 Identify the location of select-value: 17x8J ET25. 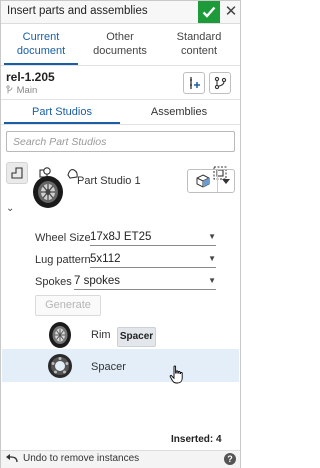
(121, 236).